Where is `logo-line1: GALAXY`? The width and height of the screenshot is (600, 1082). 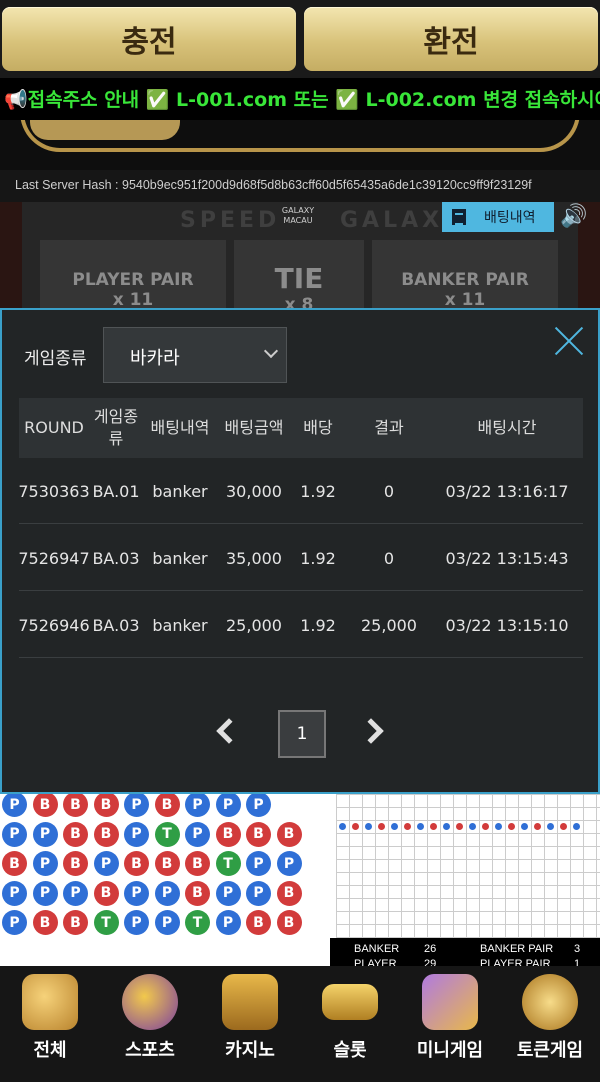 logo-line1: GALAXY is located at coordinates (298, 210).